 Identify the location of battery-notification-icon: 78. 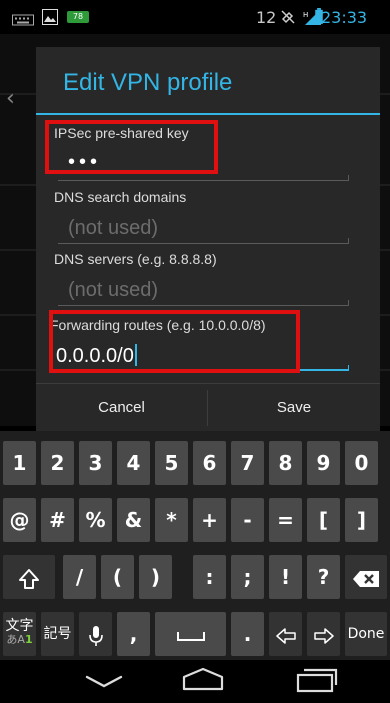
(78, 17).